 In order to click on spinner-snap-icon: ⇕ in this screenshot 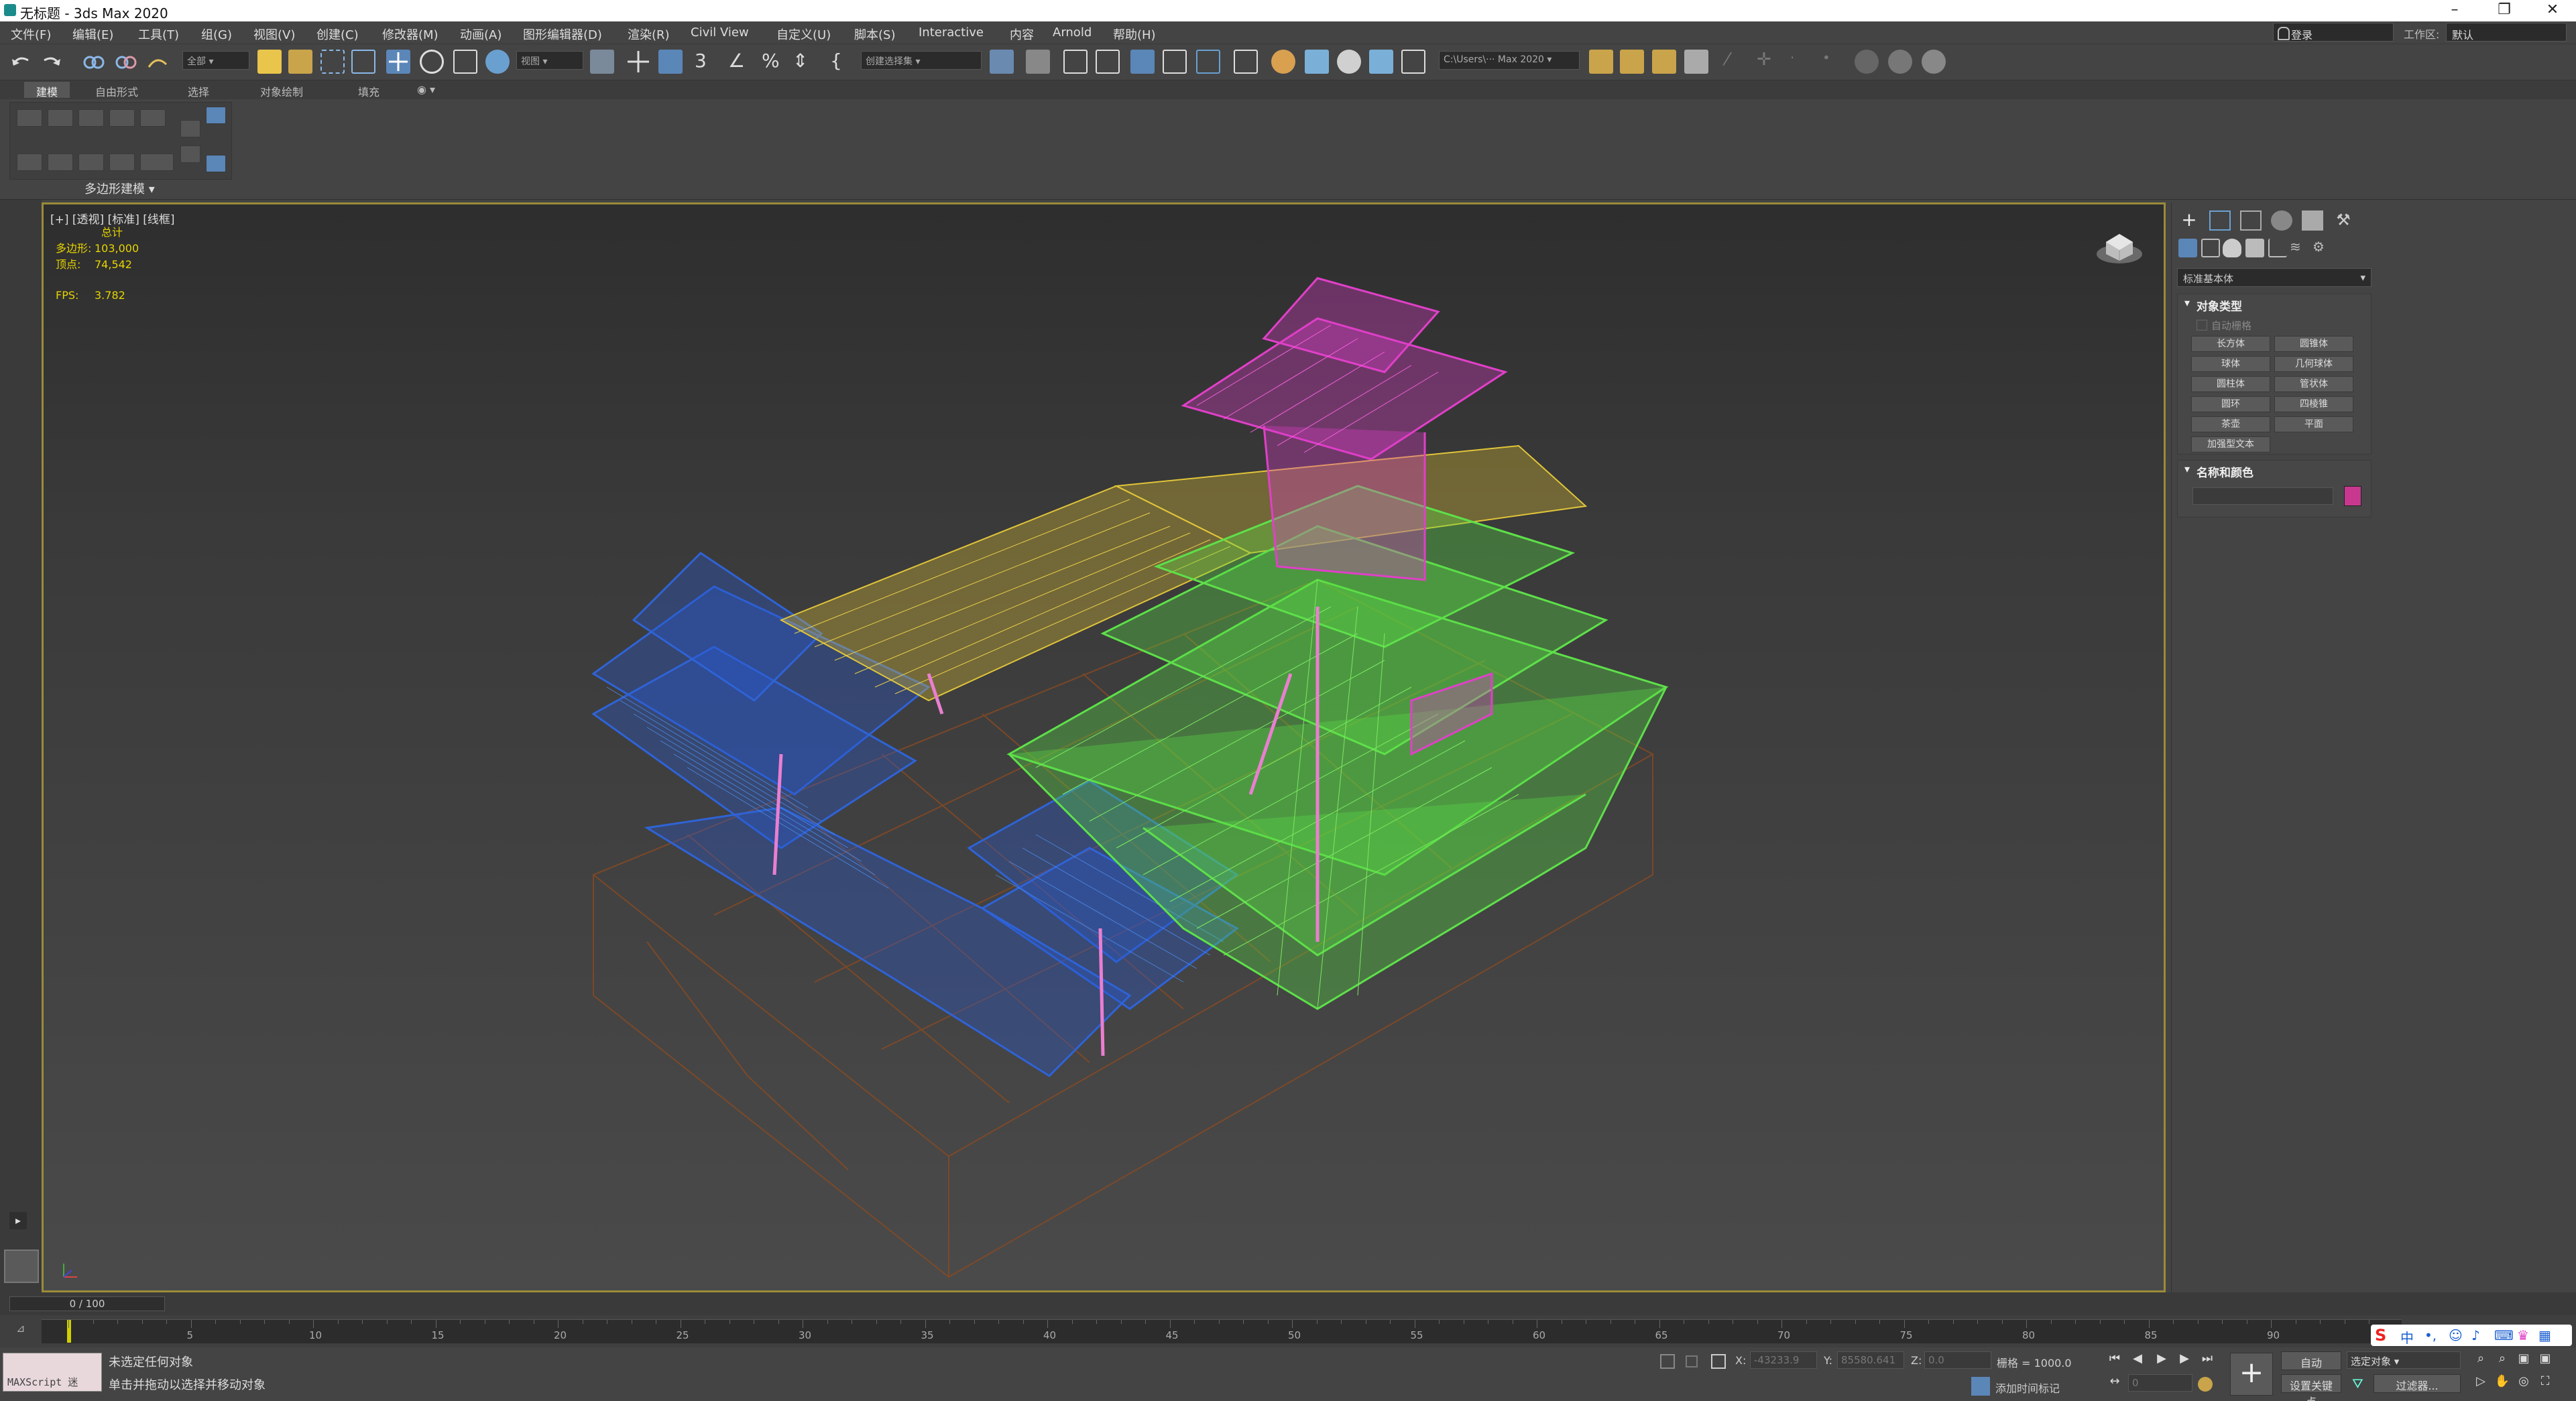, I will do `click(805, 62)`.